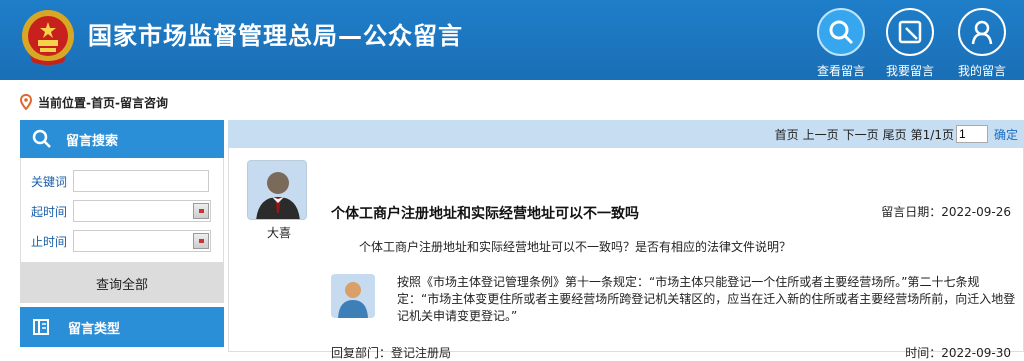 This screenshot has height=361, width=1024. I want to click on reply-department: 回复部门：登记注册局, so click(391, 353).